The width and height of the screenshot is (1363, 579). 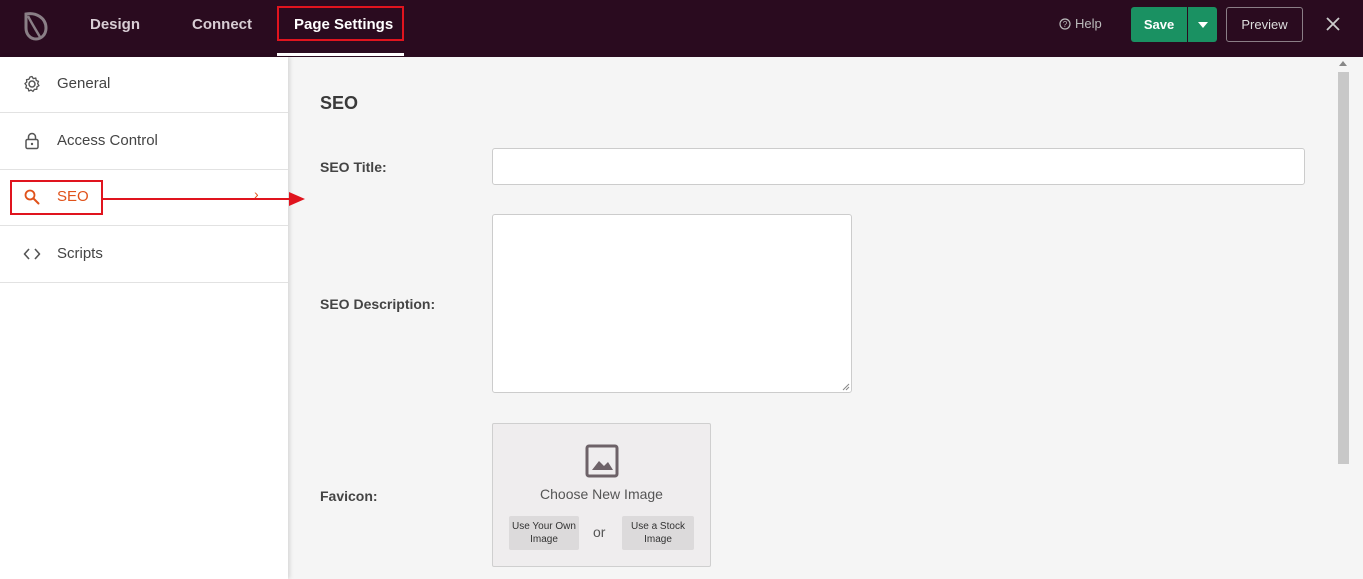 What do you see at coordinates (1343, 268) in the screenshot?
I see `scrollbar-thumb` at bounding box center [1343, 268].